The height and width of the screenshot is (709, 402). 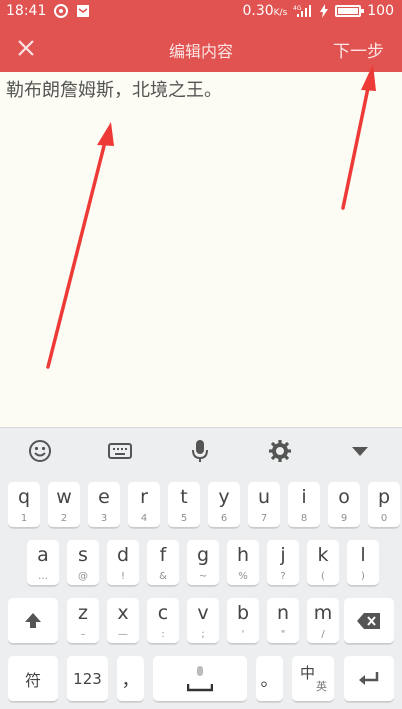 I want to click on symbol-key: 符, so click(x=33, y=679).